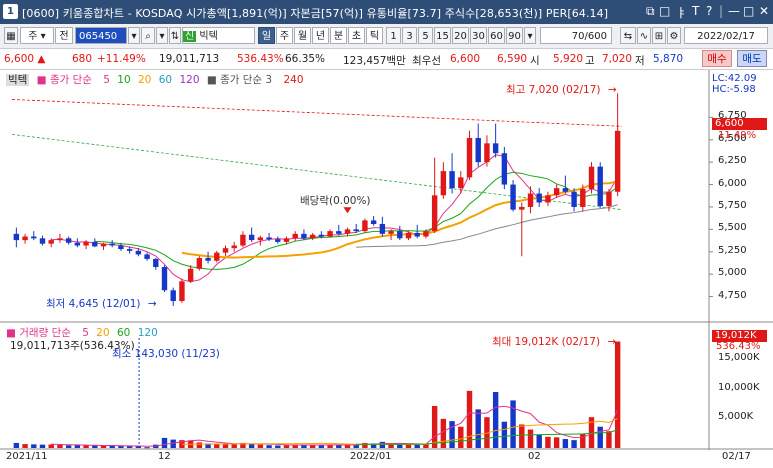  I want to click on mode-select: 주 ▾, so click(37, 35).